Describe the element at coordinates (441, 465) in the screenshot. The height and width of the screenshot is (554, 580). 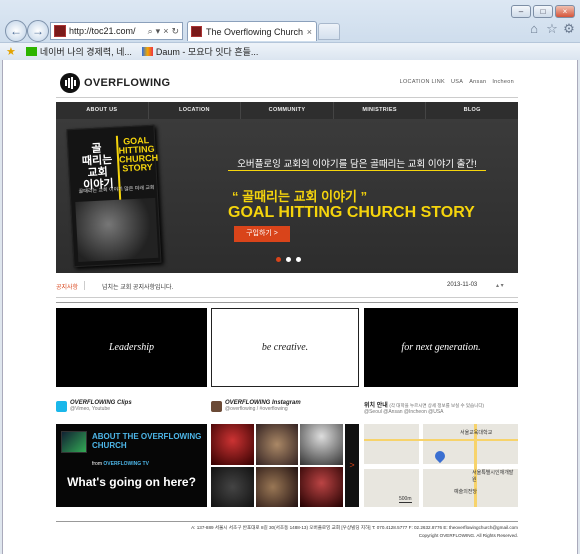
I see `location-map: 서울교육대학교 서울특별시인재개발원 예술의전당 500m` at that location.